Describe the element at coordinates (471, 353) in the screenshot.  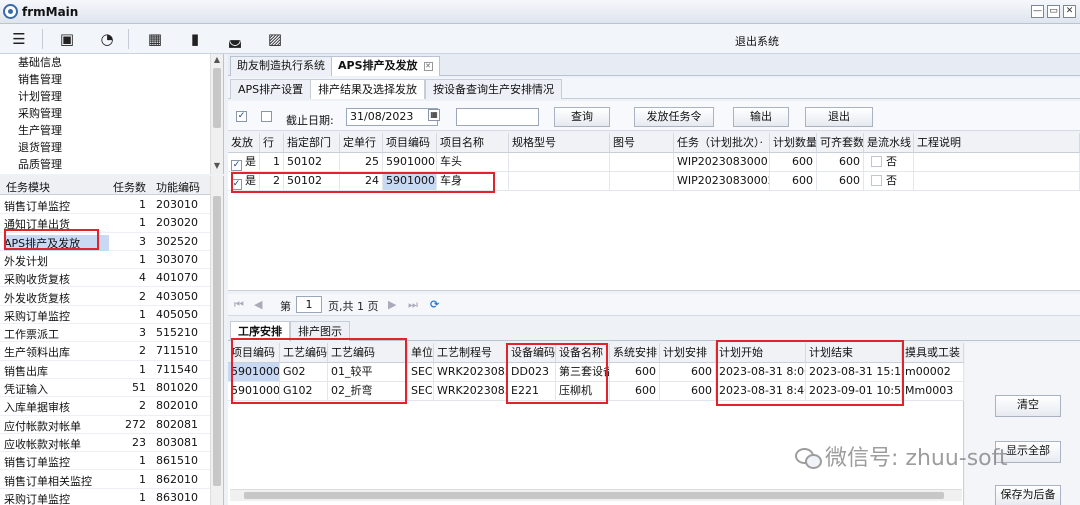
I see `column-header: 工艺制程号` at that location.